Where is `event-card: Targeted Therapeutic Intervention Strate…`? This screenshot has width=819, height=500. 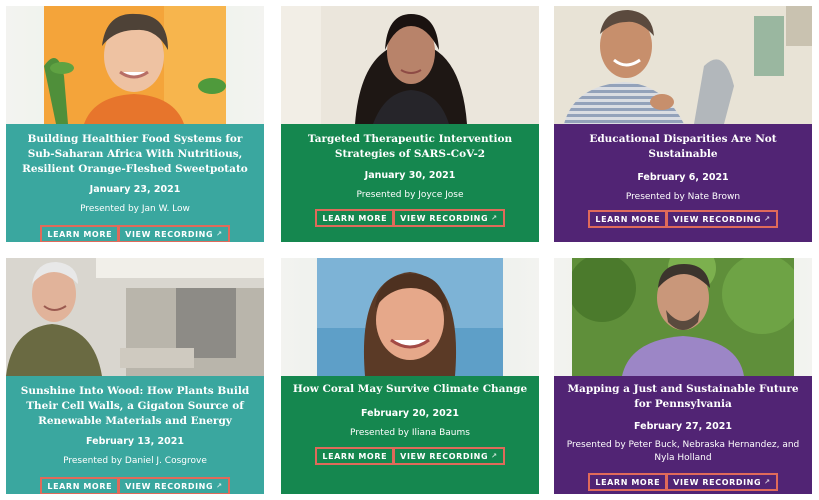
event-card: Targeted Therapeutic Intervention Strate… is located at coordinates (410, 124).